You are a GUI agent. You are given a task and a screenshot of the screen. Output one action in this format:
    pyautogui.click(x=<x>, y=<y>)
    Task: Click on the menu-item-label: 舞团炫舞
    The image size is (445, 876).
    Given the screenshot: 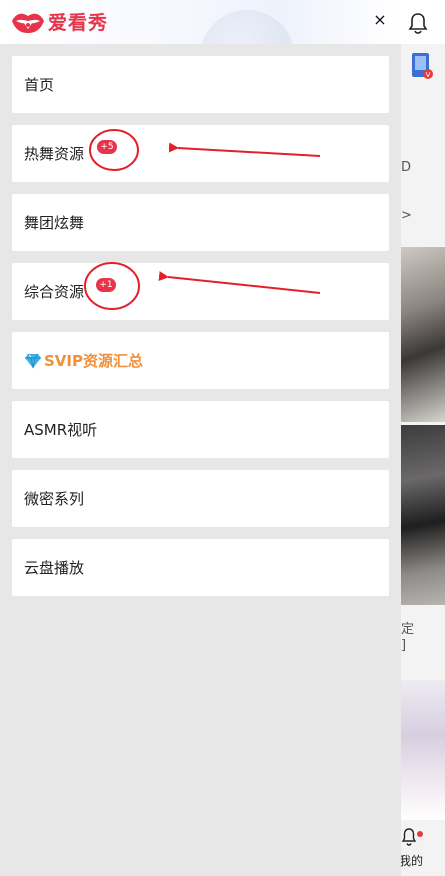 What is the action you would take?
    pyautogui.click(x=54, y=223)
    